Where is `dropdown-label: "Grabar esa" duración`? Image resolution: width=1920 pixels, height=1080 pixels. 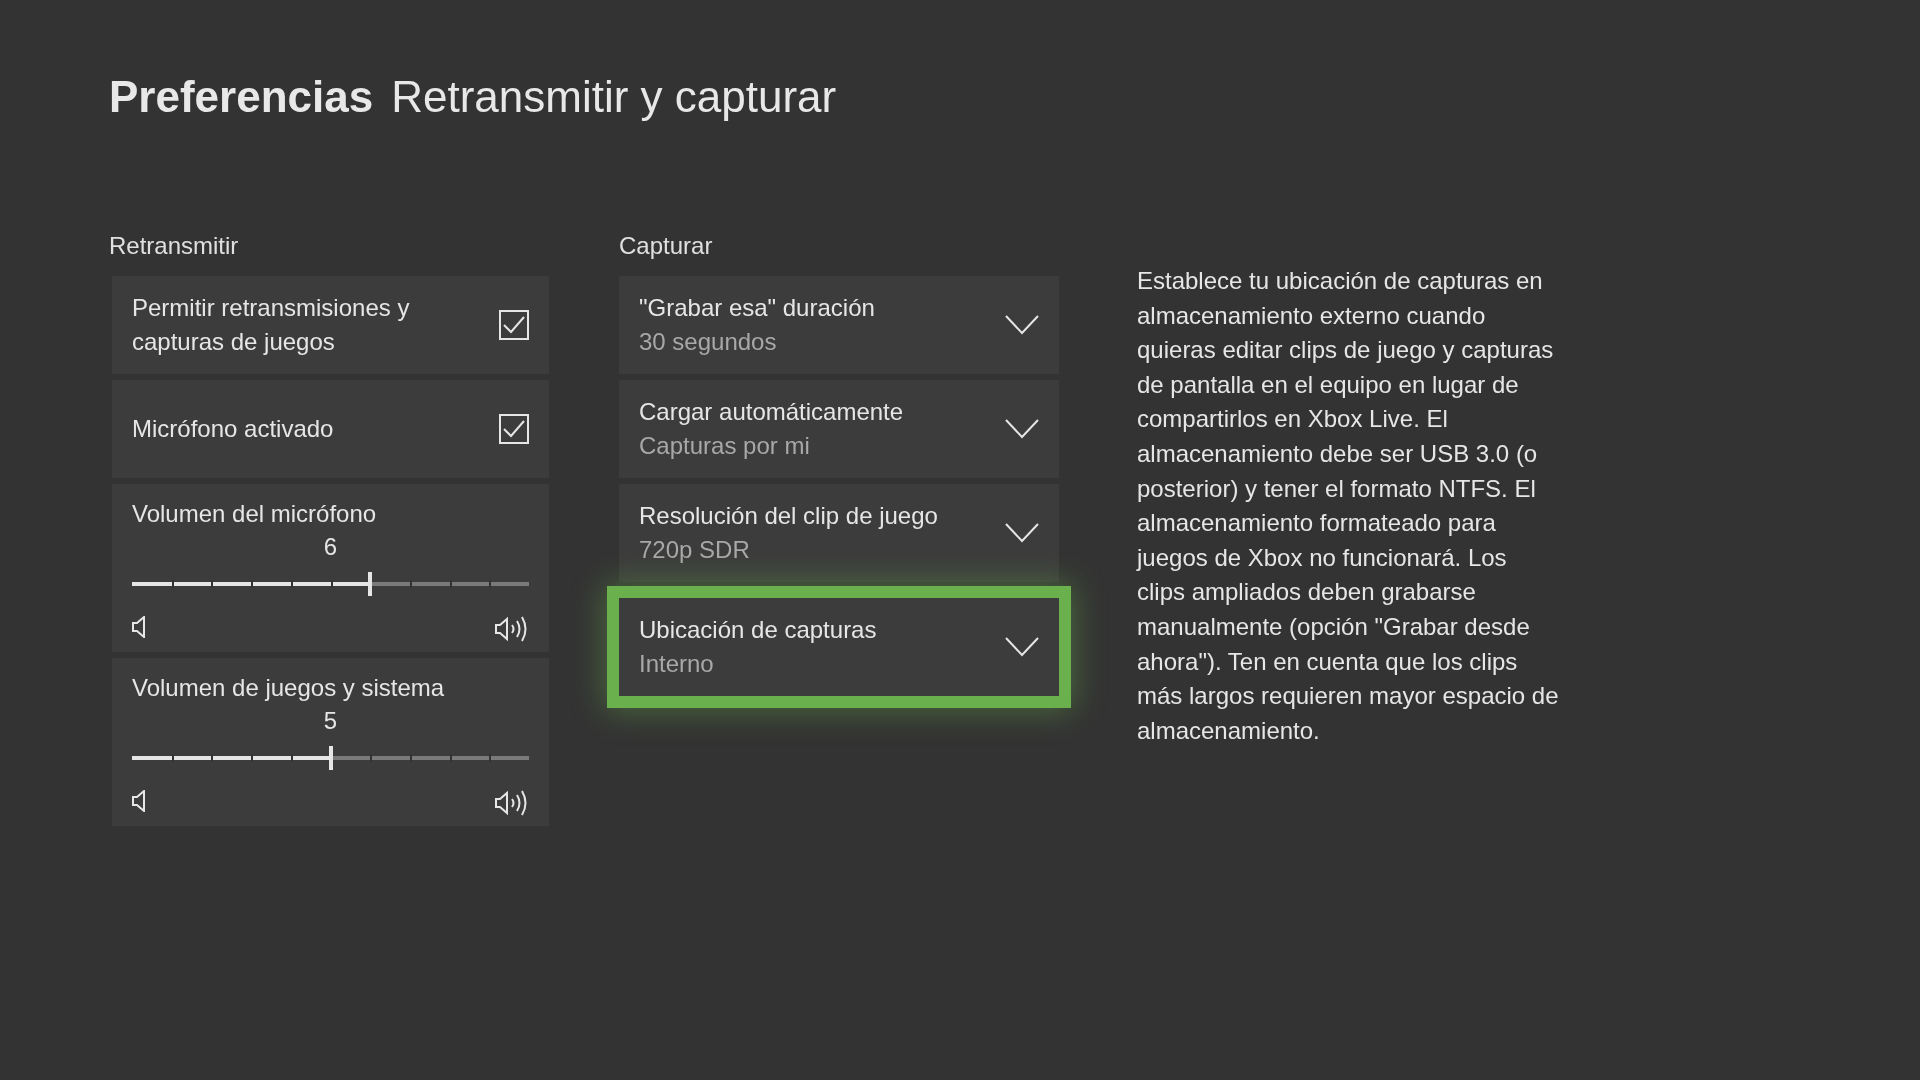
dropdown-label: "Grabar esa" duración is located at coordinates (757, 308).